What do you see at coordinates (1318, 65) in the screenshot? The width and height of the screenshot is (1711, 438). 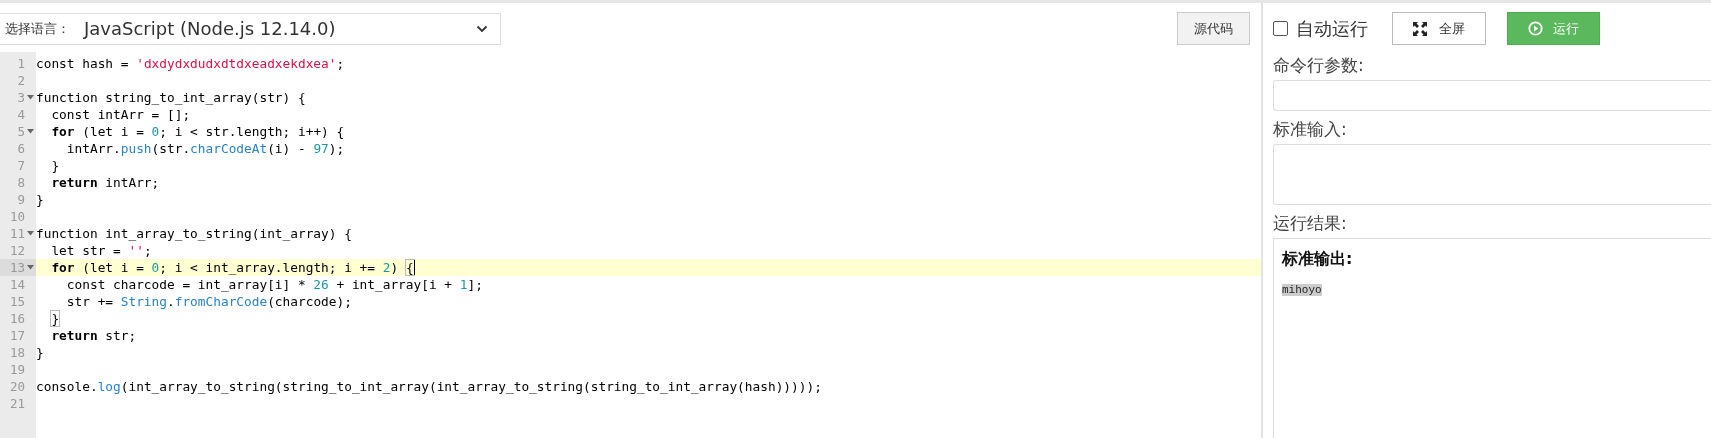 I see `args-label: 命令行参数:` at bounding box center [1318, 65].